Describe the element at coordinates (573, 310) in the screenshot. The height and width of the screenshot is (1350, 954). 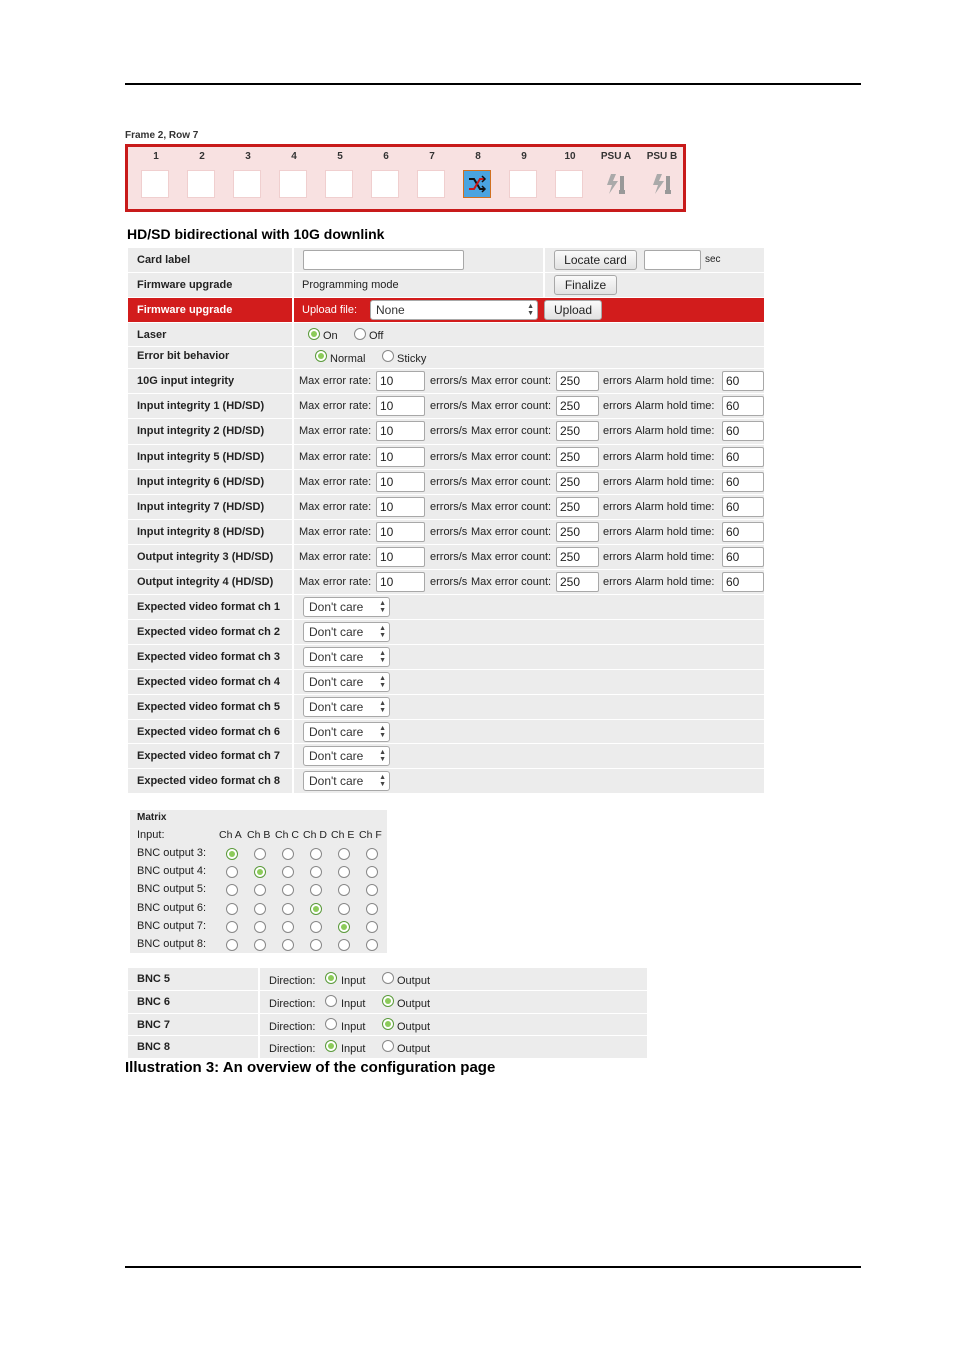
I see `upload-button: Upload` at that location.